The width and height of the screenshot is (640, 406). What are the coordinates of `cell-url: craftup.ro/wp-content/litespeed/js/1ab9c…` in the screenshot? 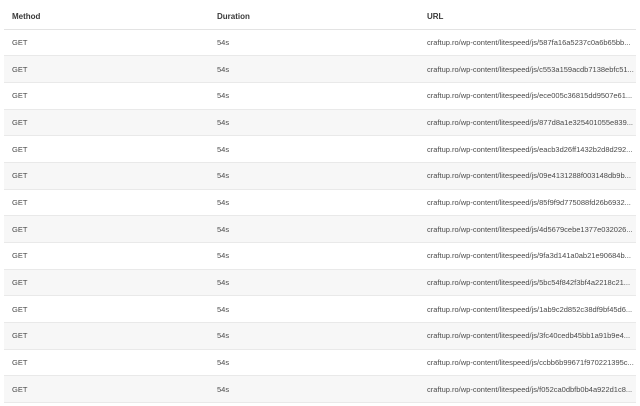 It's located at (527, 309).